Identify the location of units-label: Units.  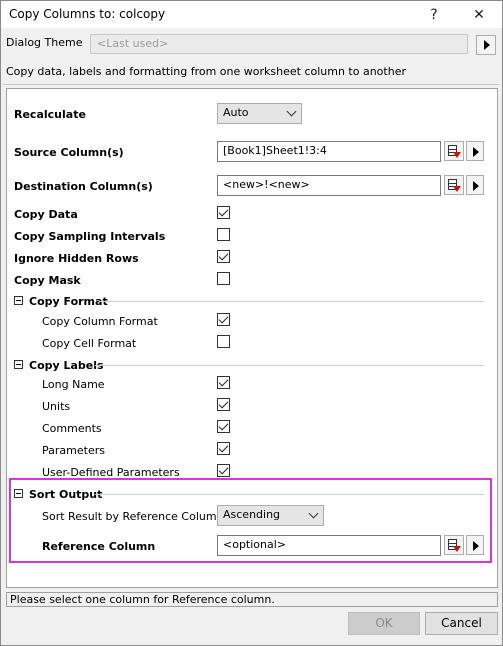
(56, 406).